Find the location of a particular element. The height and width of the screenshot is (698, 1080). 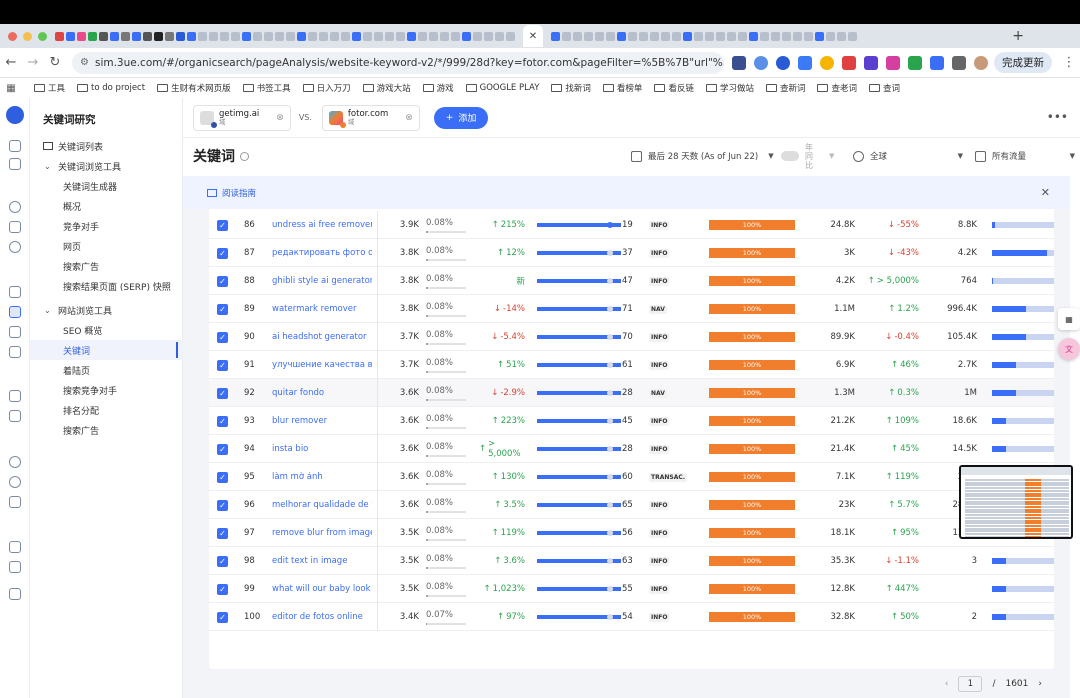

bookmark-item: 工具 is located at coordinates (49, 88).